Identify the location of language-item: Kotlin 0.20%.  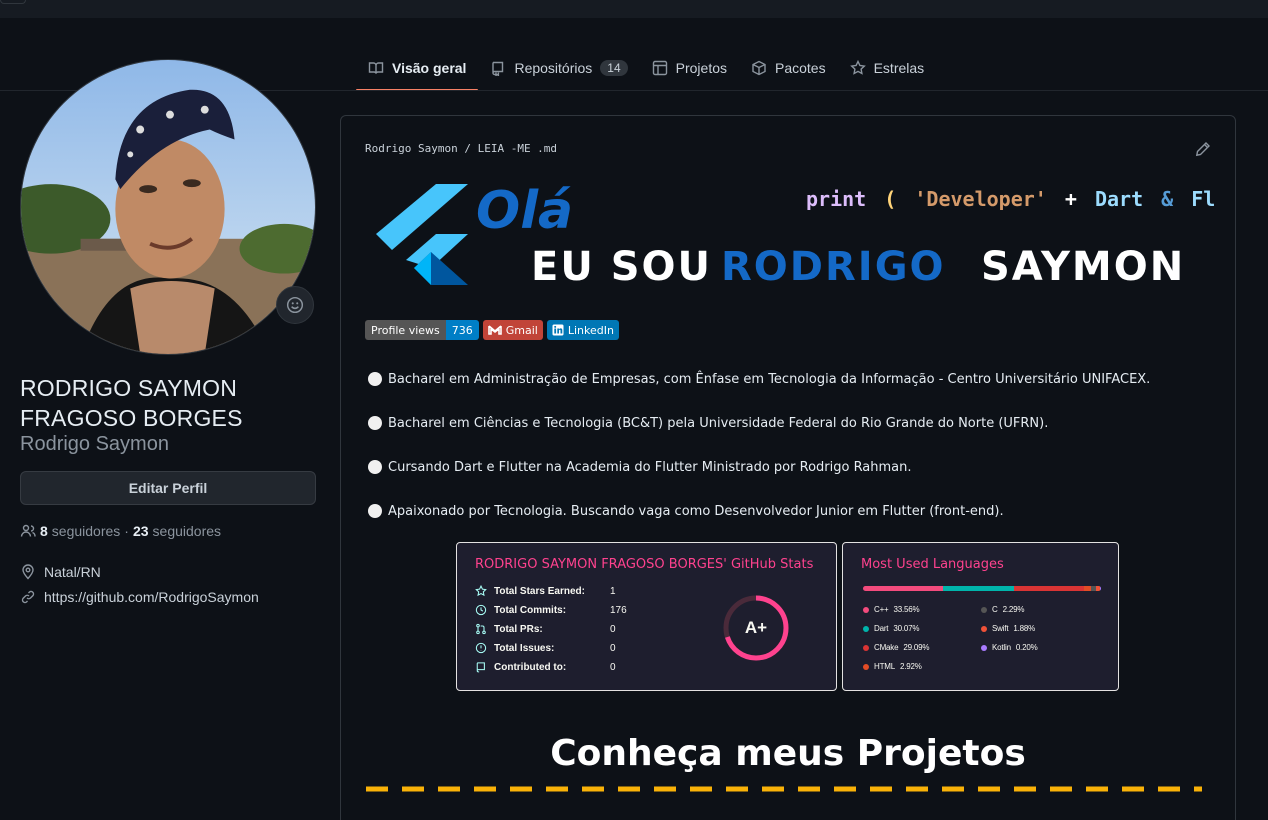
(1009, 647).